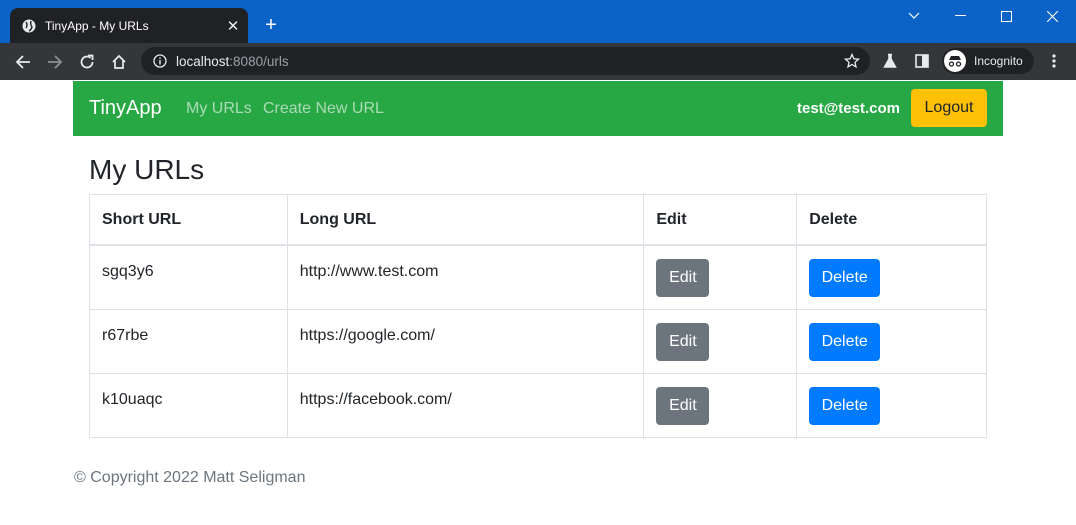 This screenshot has width=1076, height=525. I want to click on long-url-cell: https://google.com/, so click(465, 341).